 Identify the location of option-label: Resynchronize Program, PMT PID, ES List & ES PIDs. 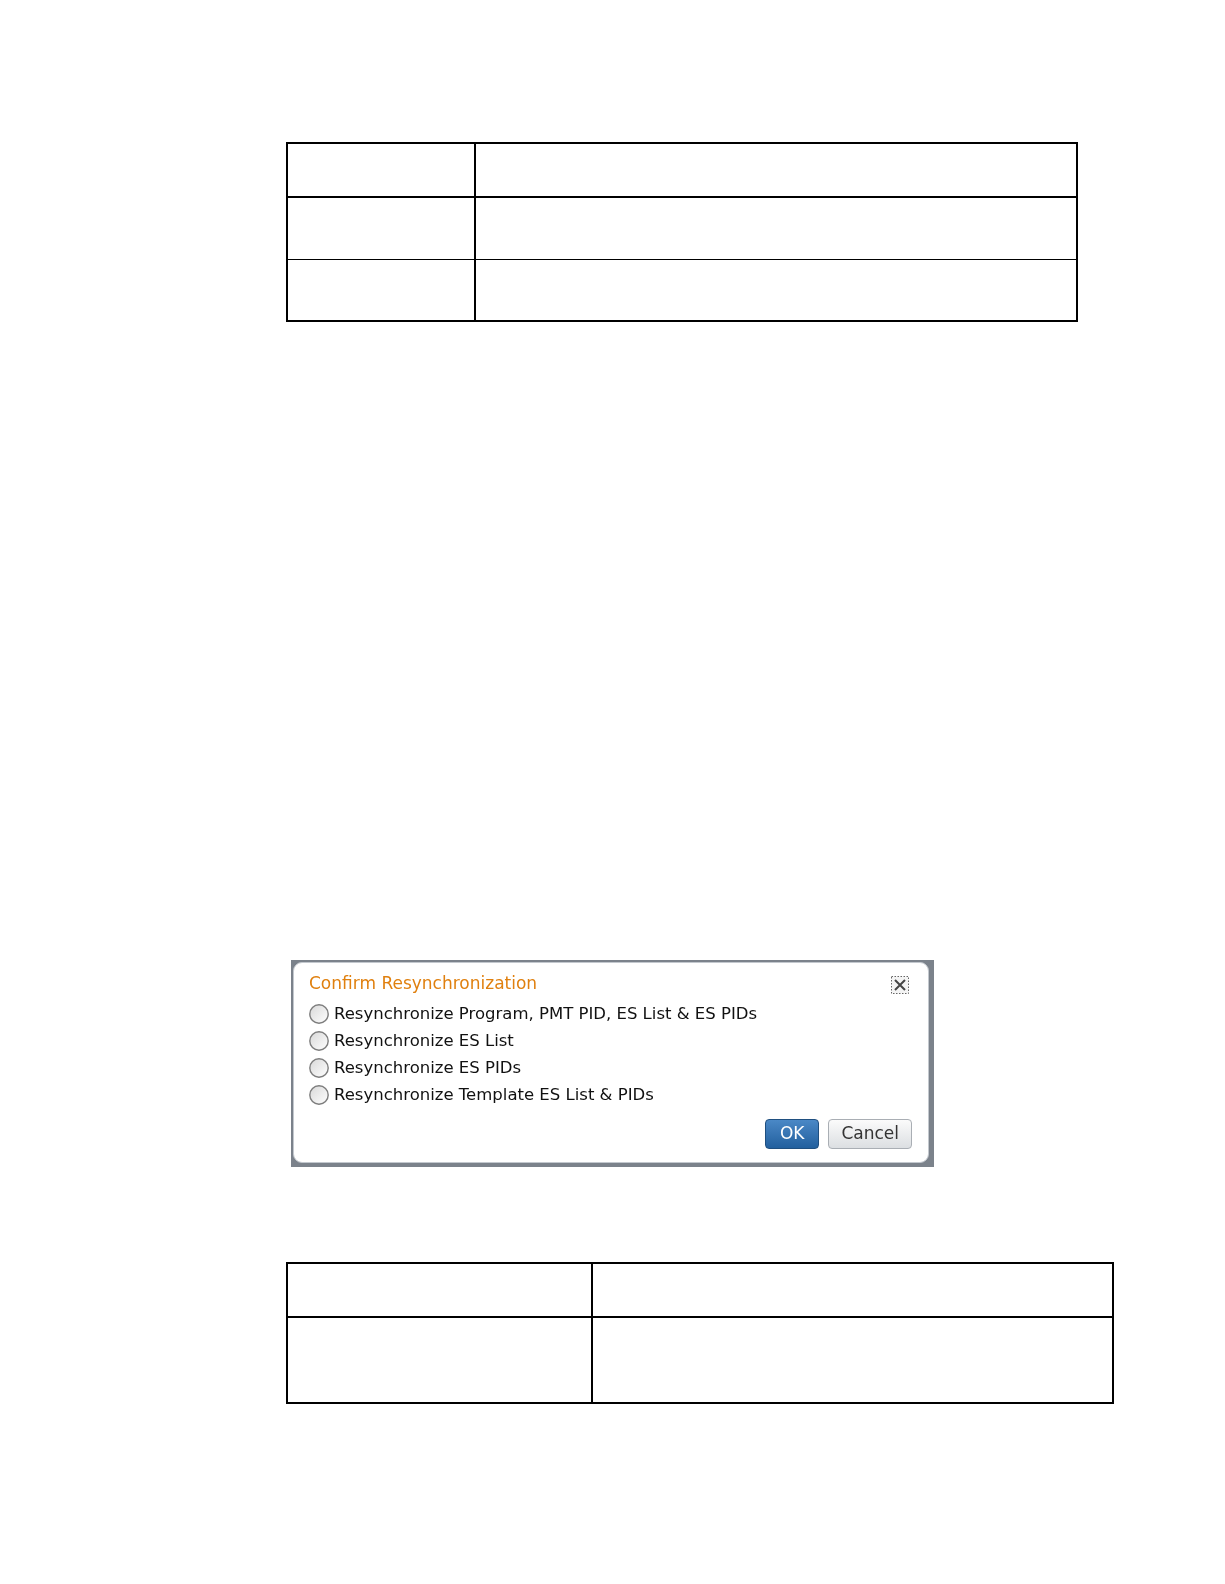
(546, 1013).